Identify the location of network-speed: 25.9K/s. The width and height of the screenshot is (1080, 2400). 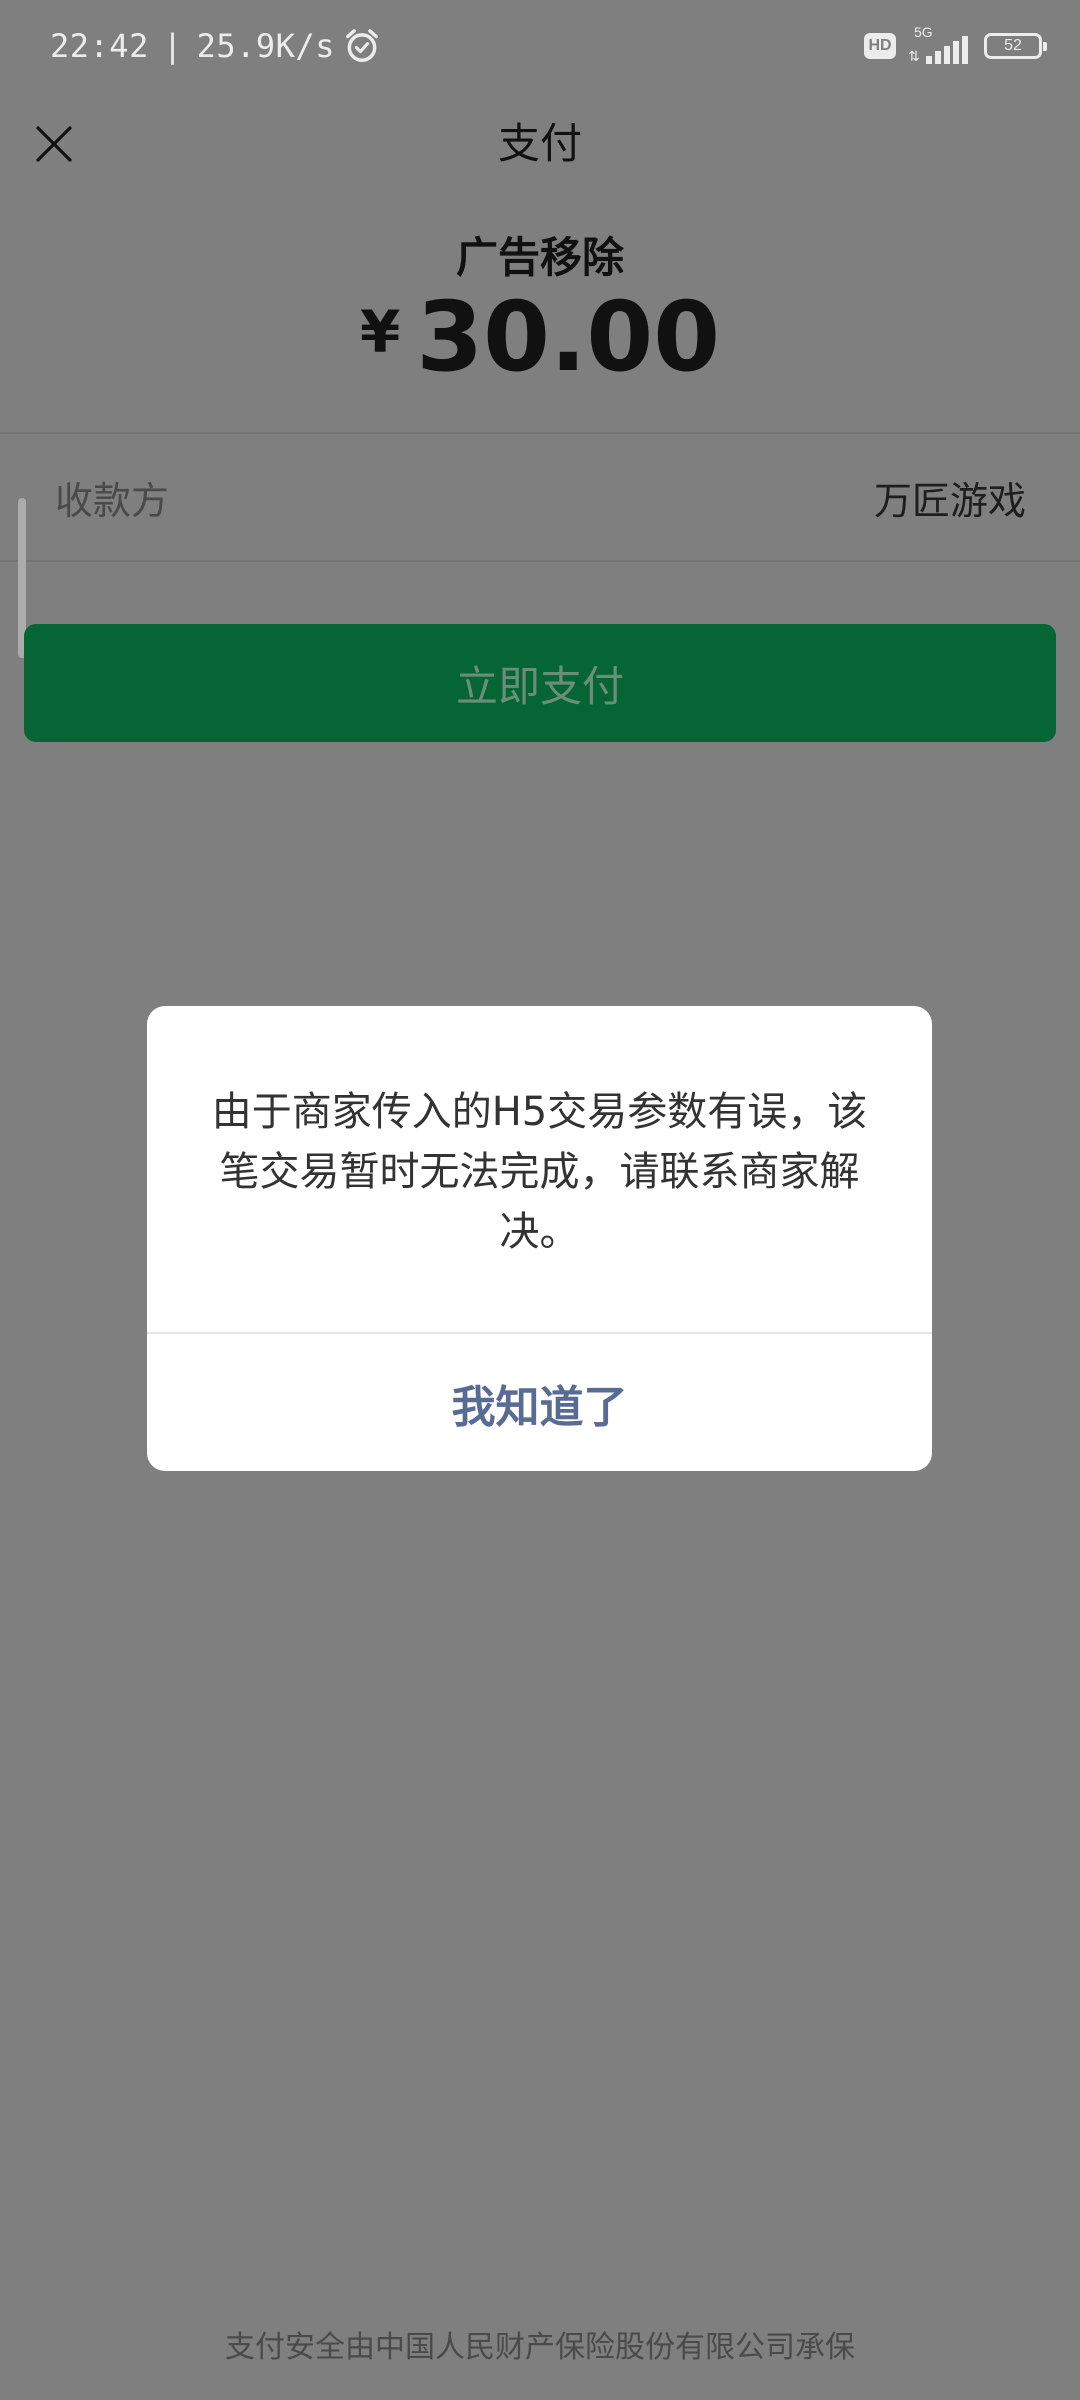
(265, 46).